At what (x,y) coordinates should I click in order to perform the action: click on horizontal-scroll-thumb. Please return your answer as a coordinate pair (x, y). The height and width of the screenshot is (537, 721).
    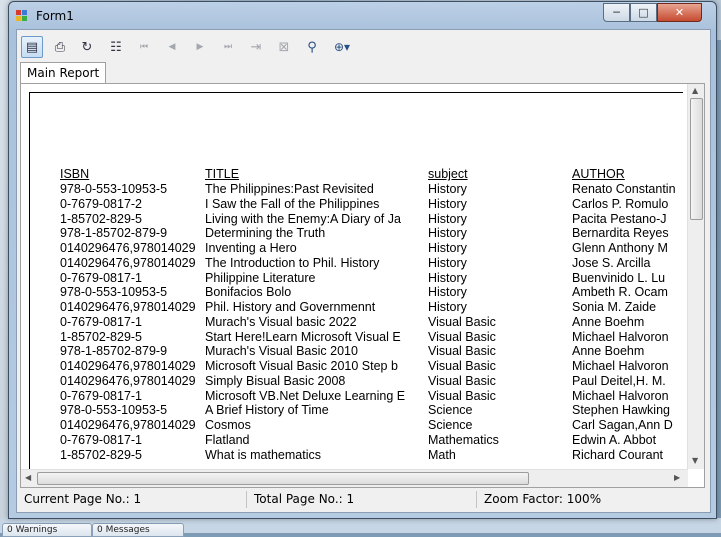
    Looking at the image, I should click on (283, 478).